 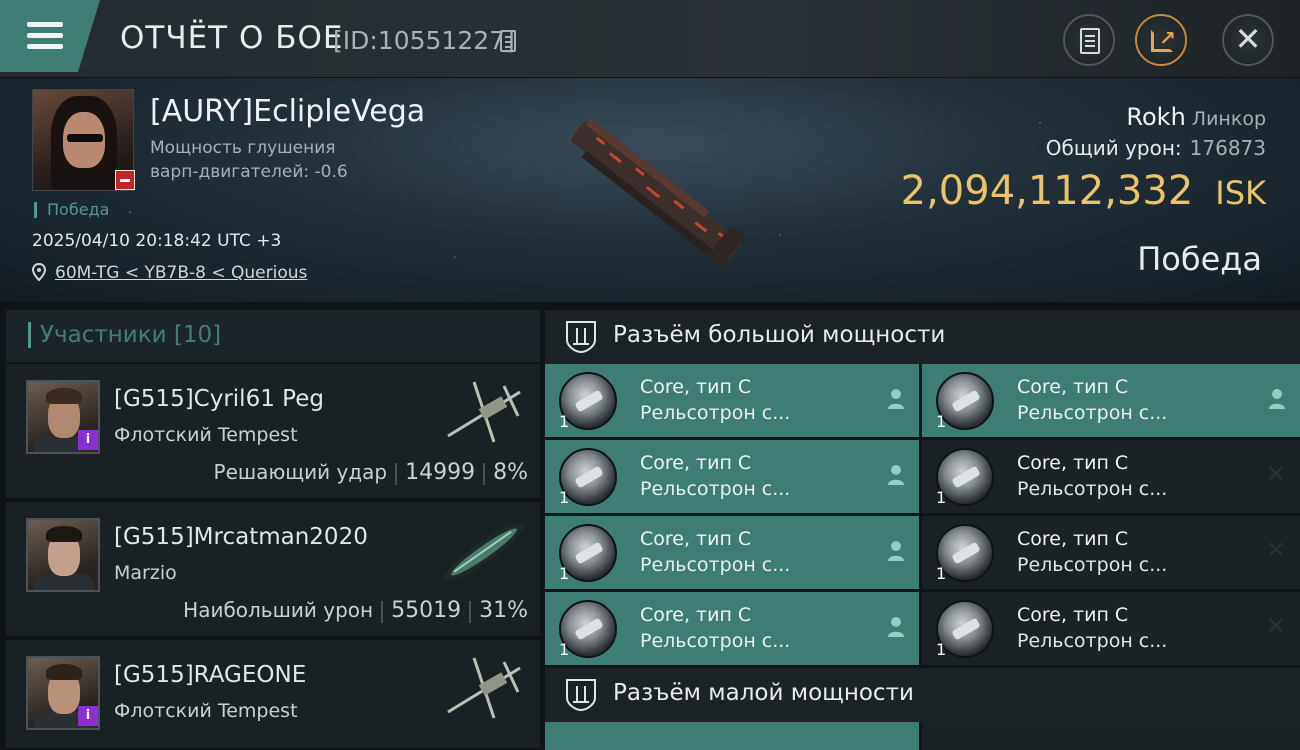 I want to click on victim-name: [AURY]EclipleVega, so click(x=287, y=111).